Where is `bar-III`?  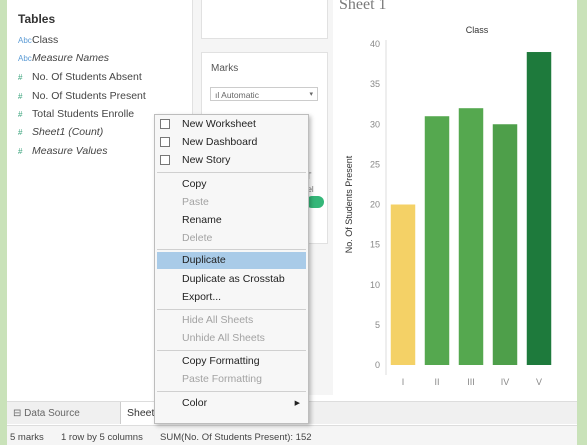
bar-III is located at coordinates (471, 236).